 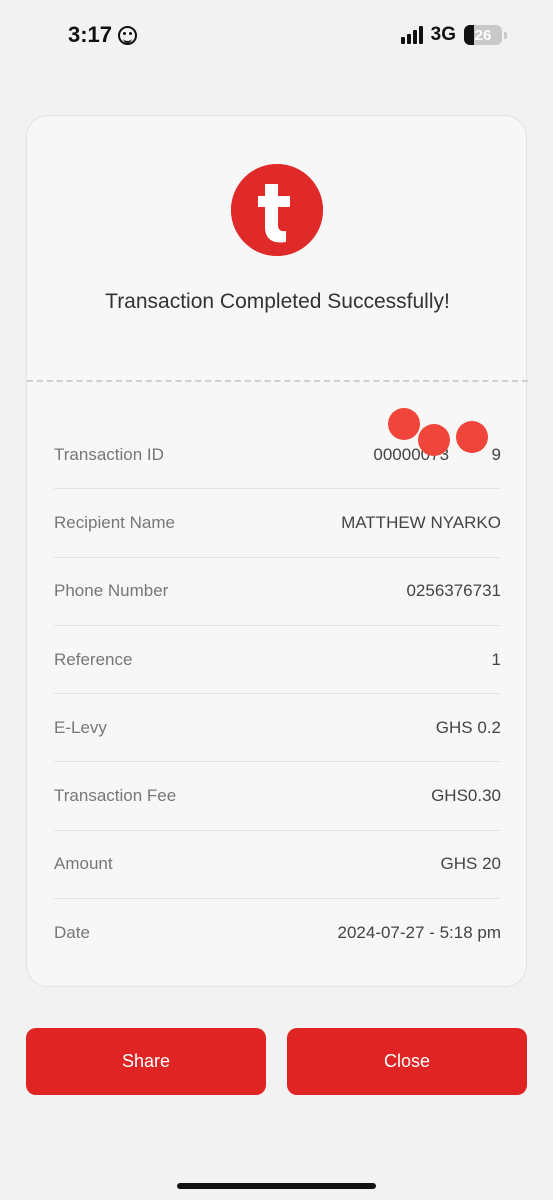 I want to click on detail-label: Reference, so click(x=93, y=659).